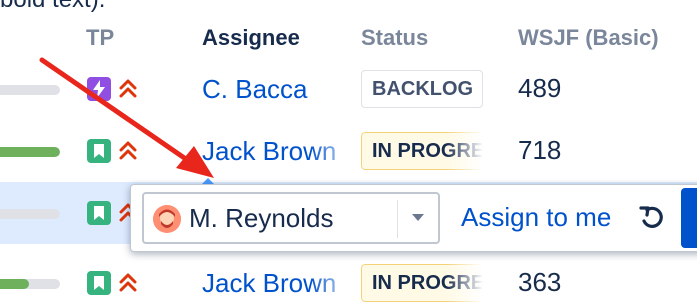 Image resolution: width=697 pixels, height=307 pixels. Describe the element at coordinates (99, 89) in the screenshot. I see `lightning-icon` at that location.